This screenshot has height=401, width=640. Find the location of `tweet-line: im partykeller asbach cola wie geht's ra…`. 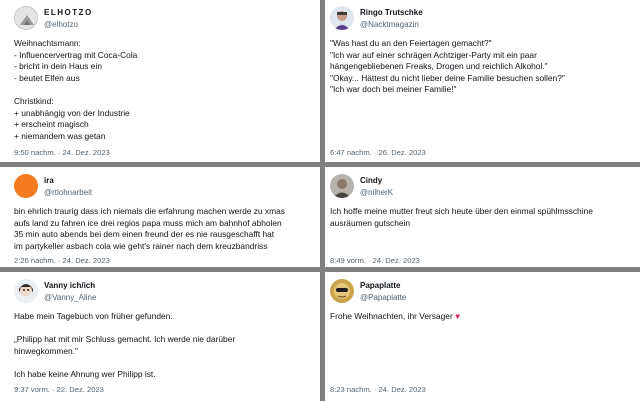

tweet-line: im partykeller asbach cola wie geht's ra… is located at coordinates (141, 245).